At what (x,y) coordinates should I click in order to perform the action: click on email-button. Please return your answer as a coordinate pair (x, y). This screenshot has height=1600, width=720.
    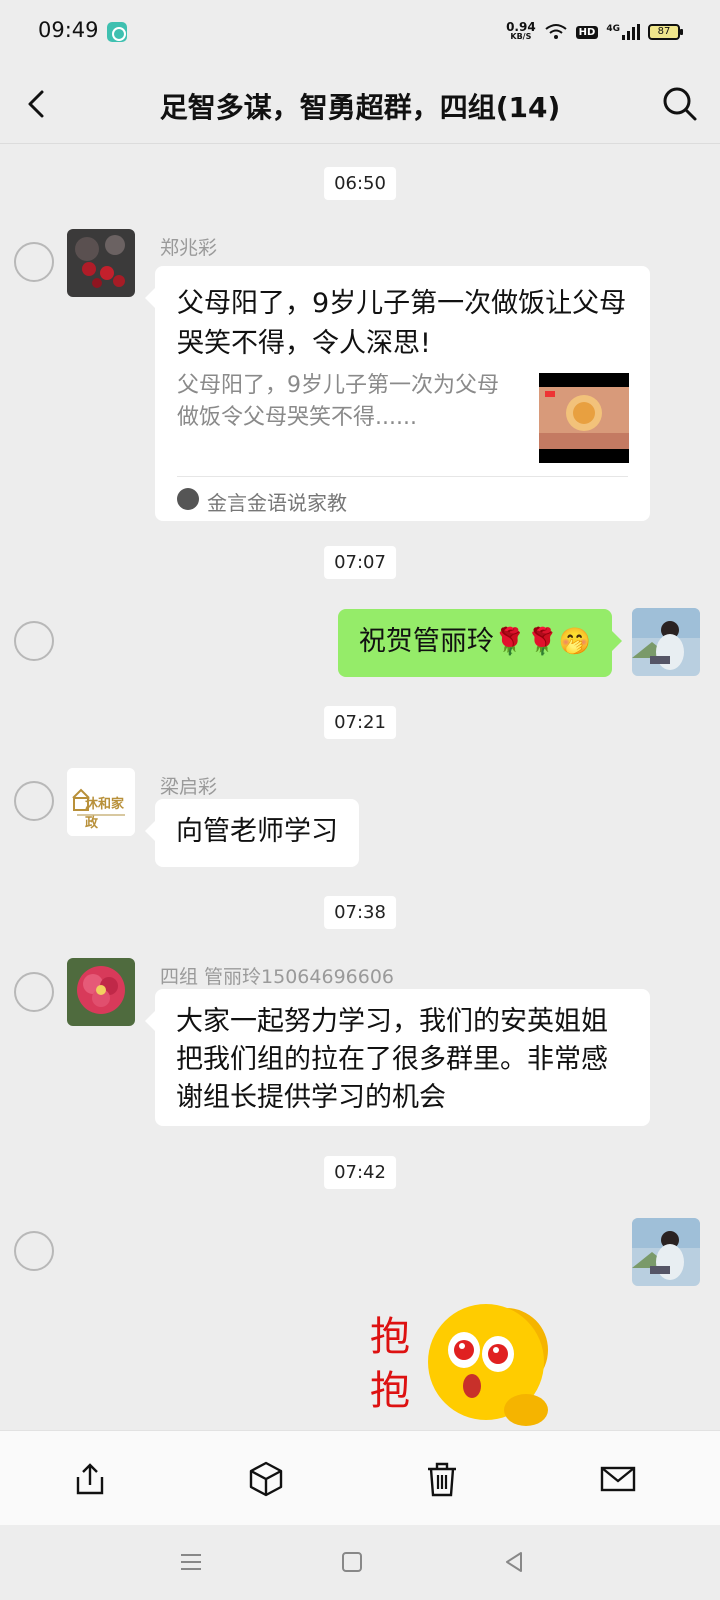
    Looking at the image, I should click on (618, 1479).